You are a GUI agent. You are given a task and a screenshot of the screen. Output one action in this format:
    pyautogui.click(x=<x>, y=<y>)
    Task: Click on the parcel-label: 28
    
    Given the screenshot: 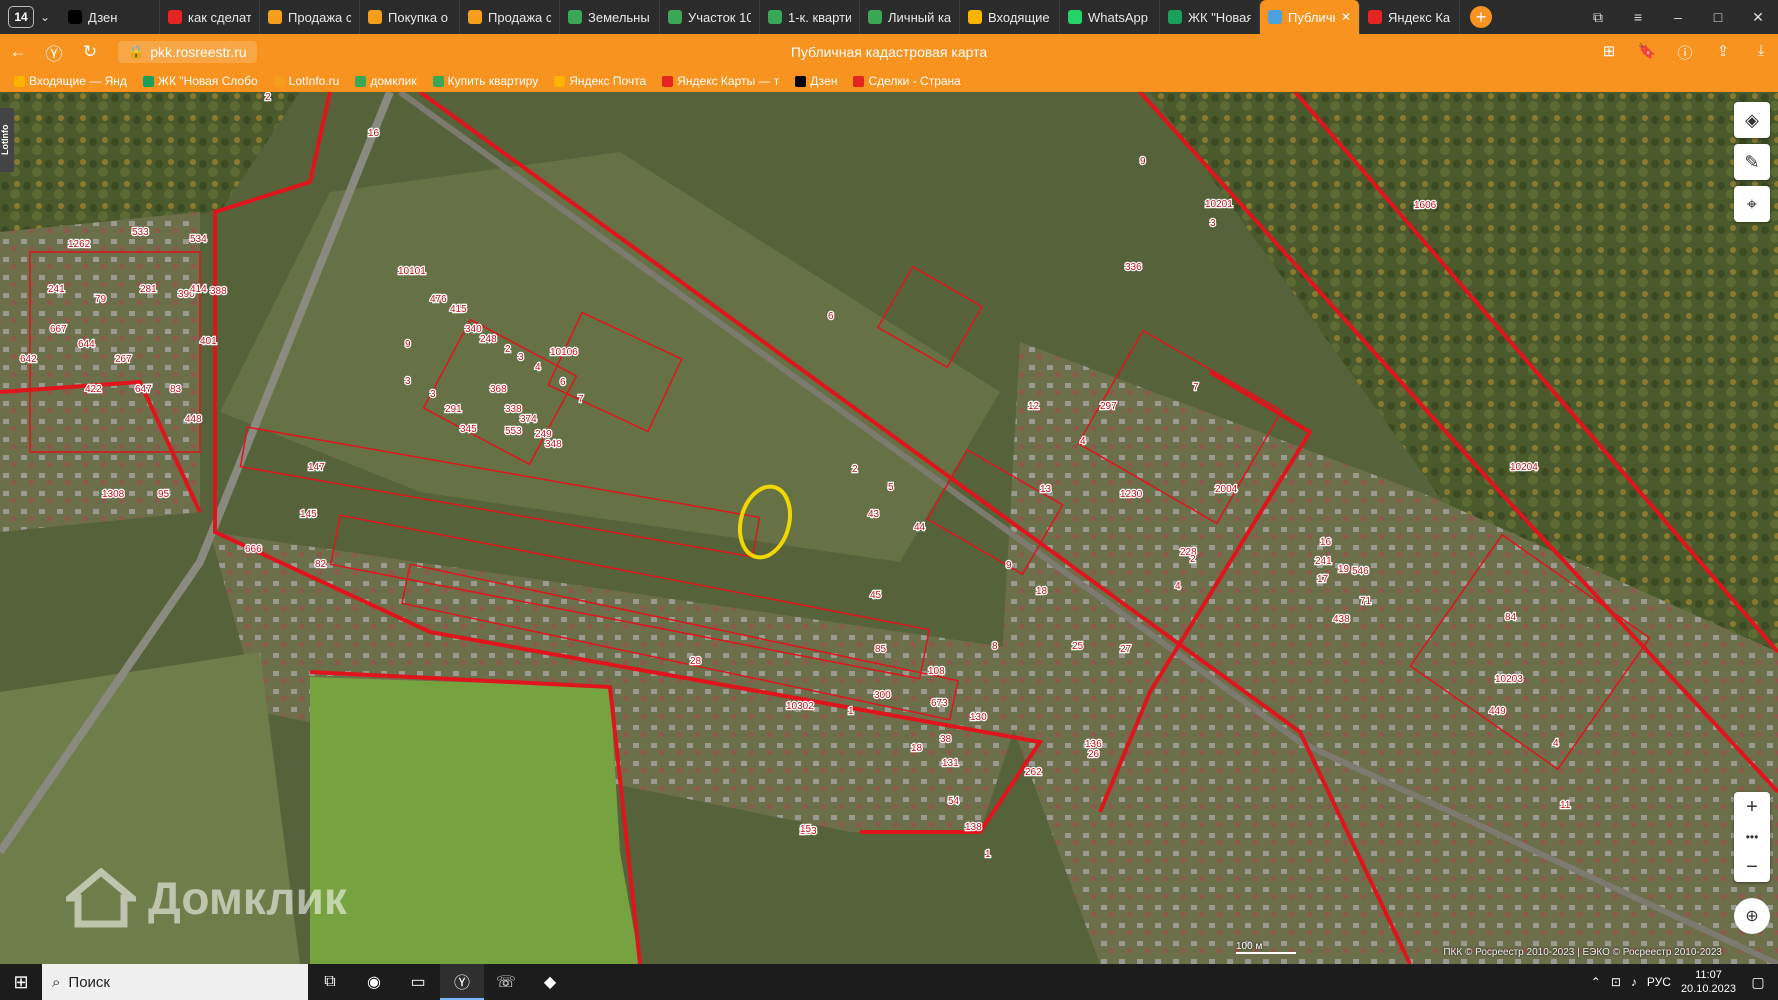 What is the action you would take?
    pyautogui.click(x=696, y=662)
    